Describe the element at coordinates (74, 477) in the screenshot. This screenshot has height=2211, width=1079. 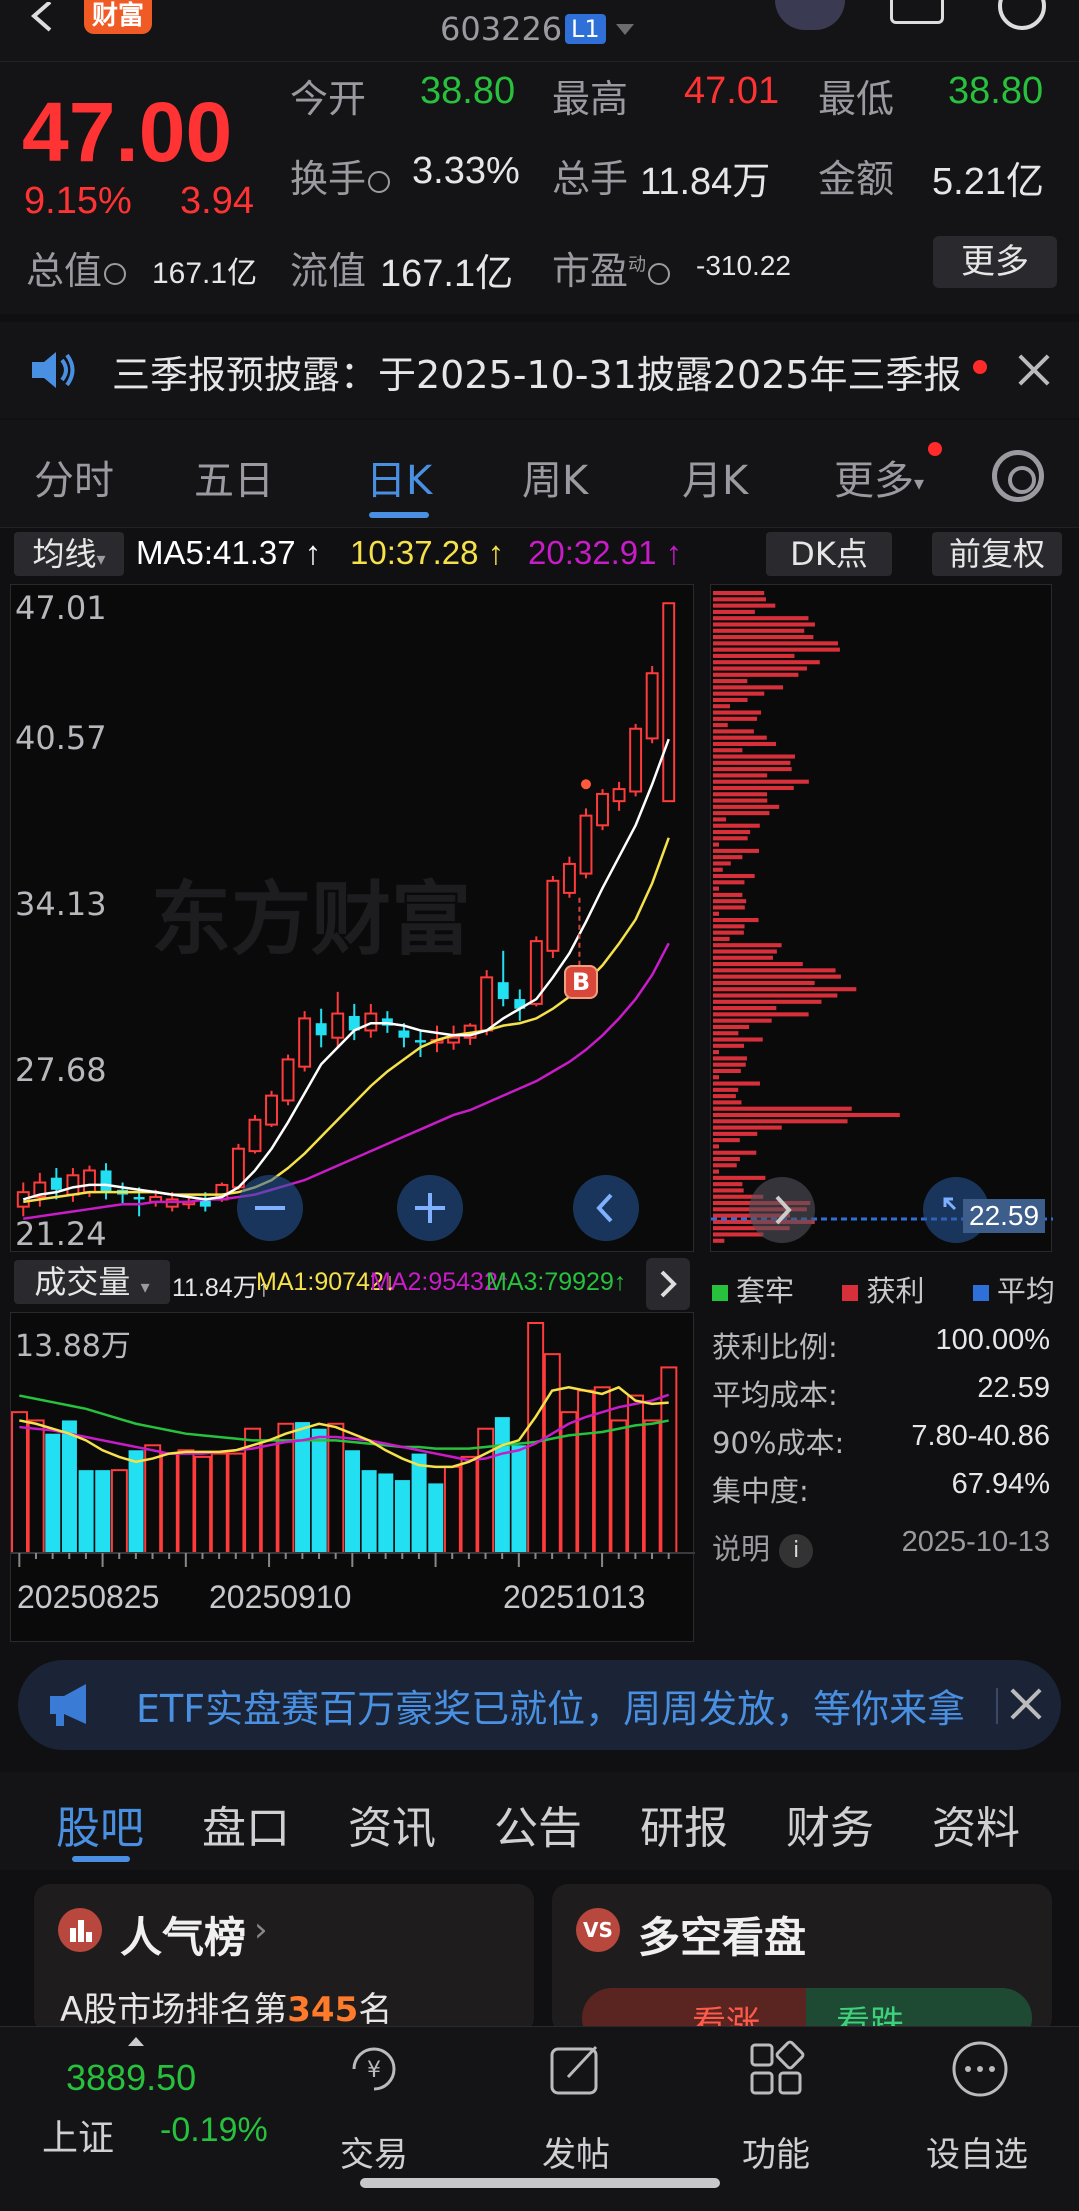
I see `tab-intraday: 分时` at that location.